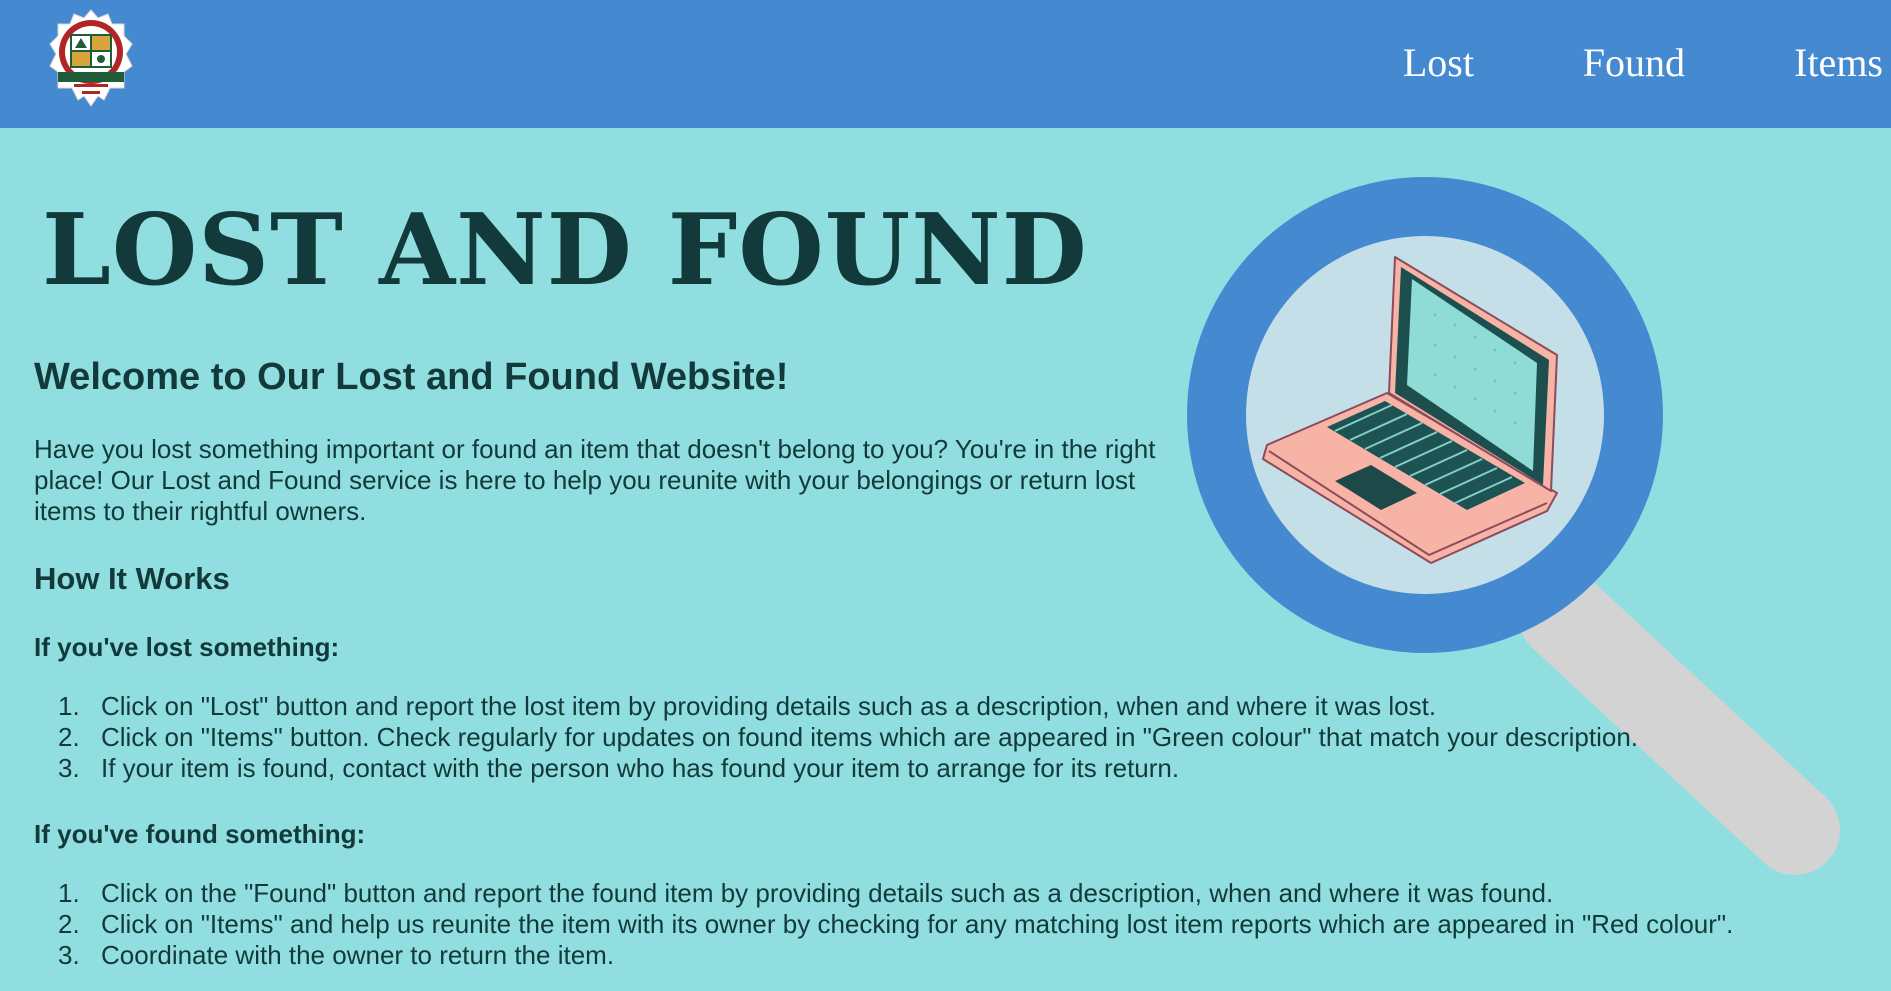 The width and height of the screenshot is (1891, 991). What do you see at coordinates (1634, 63) in the screenshot?
I see `nav-found-link: Found` at bounding box center [1634, 63].